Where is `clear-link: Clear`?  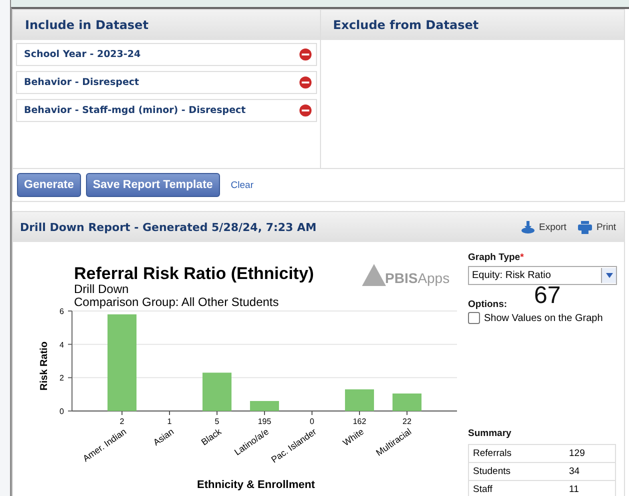
clear-link: Clear is located at coordinates (242, 185).